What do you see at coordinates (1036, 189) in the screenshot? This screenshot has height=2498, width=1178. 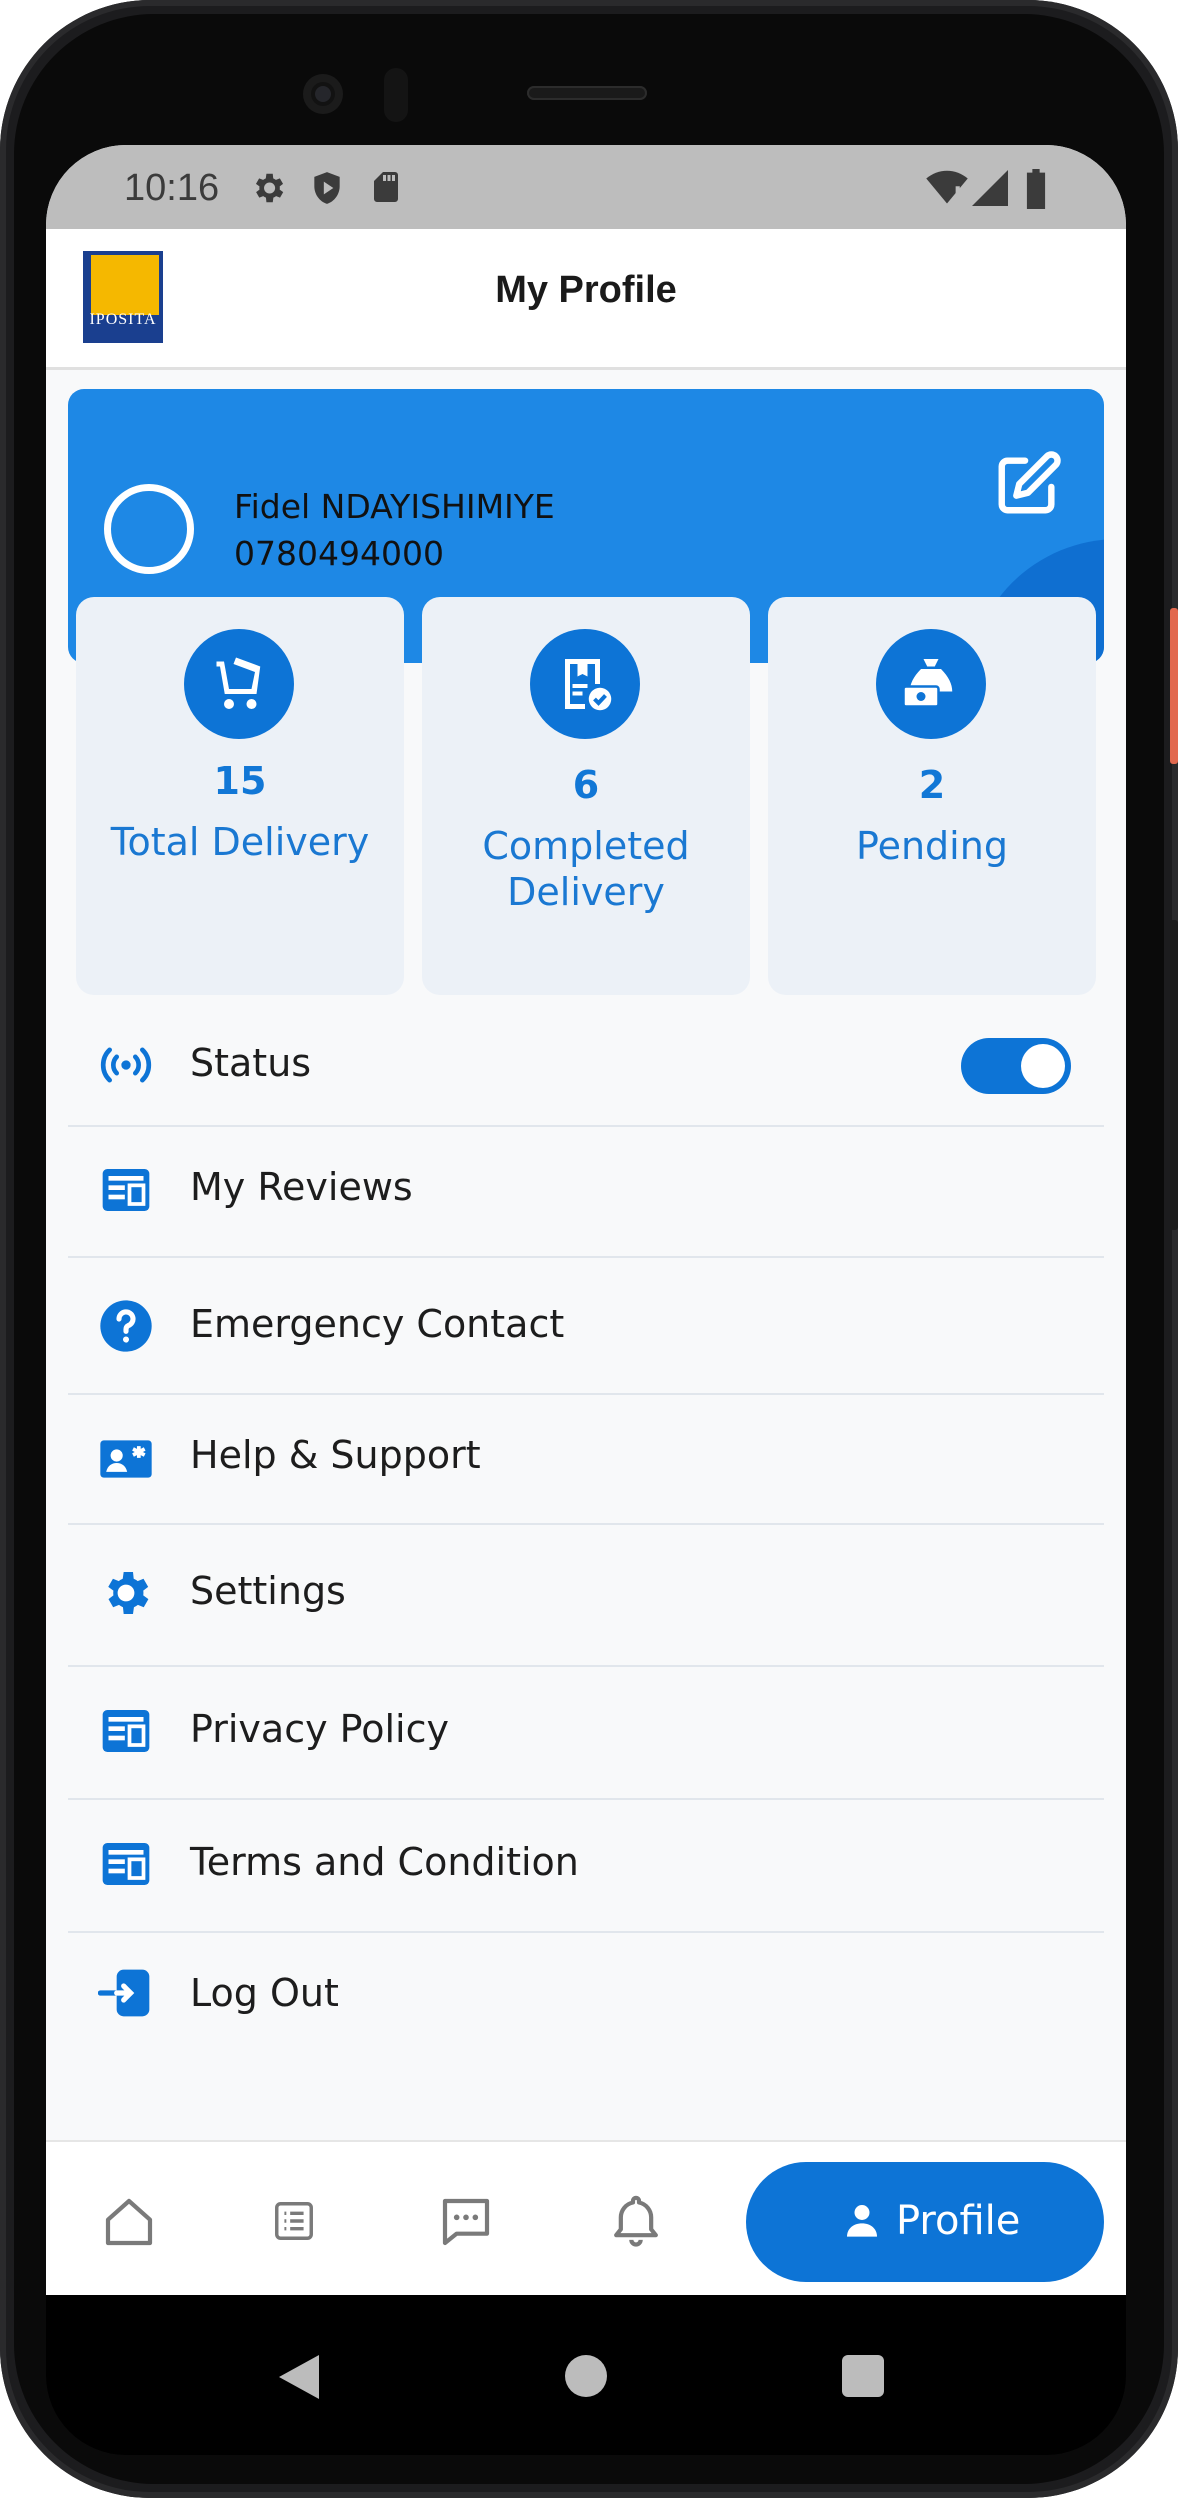 I see `battery-status-icon` at bounding box center [1036, 189].